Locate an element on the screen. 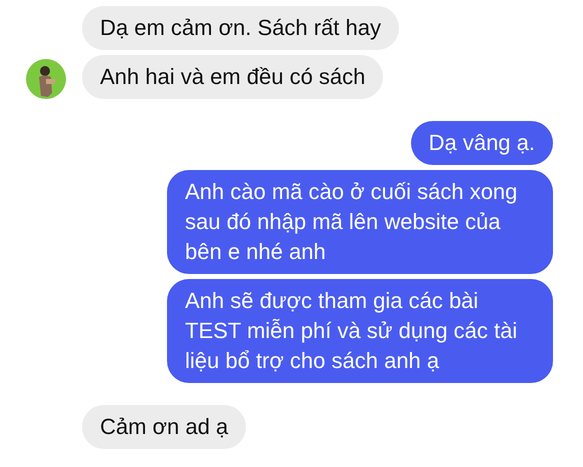 The height and width of the screenshot is (467, 583). message-bubble: Dạ em cảm ơn. Sách rất hay is located at coordinates (240, 28).